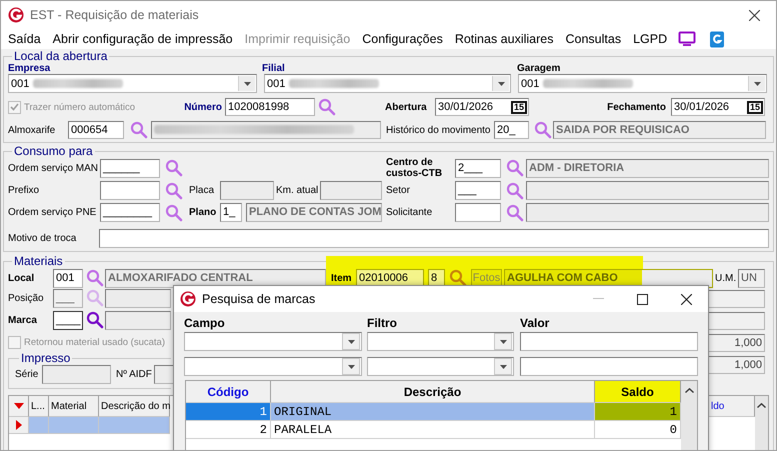 The height and width of the screenshot is (451, 777). What do you see at coordinates (659, 130) in the screenshot?
I see `description-field: SAIDA POR REQUISICAO` at bounding box center [659, 130].